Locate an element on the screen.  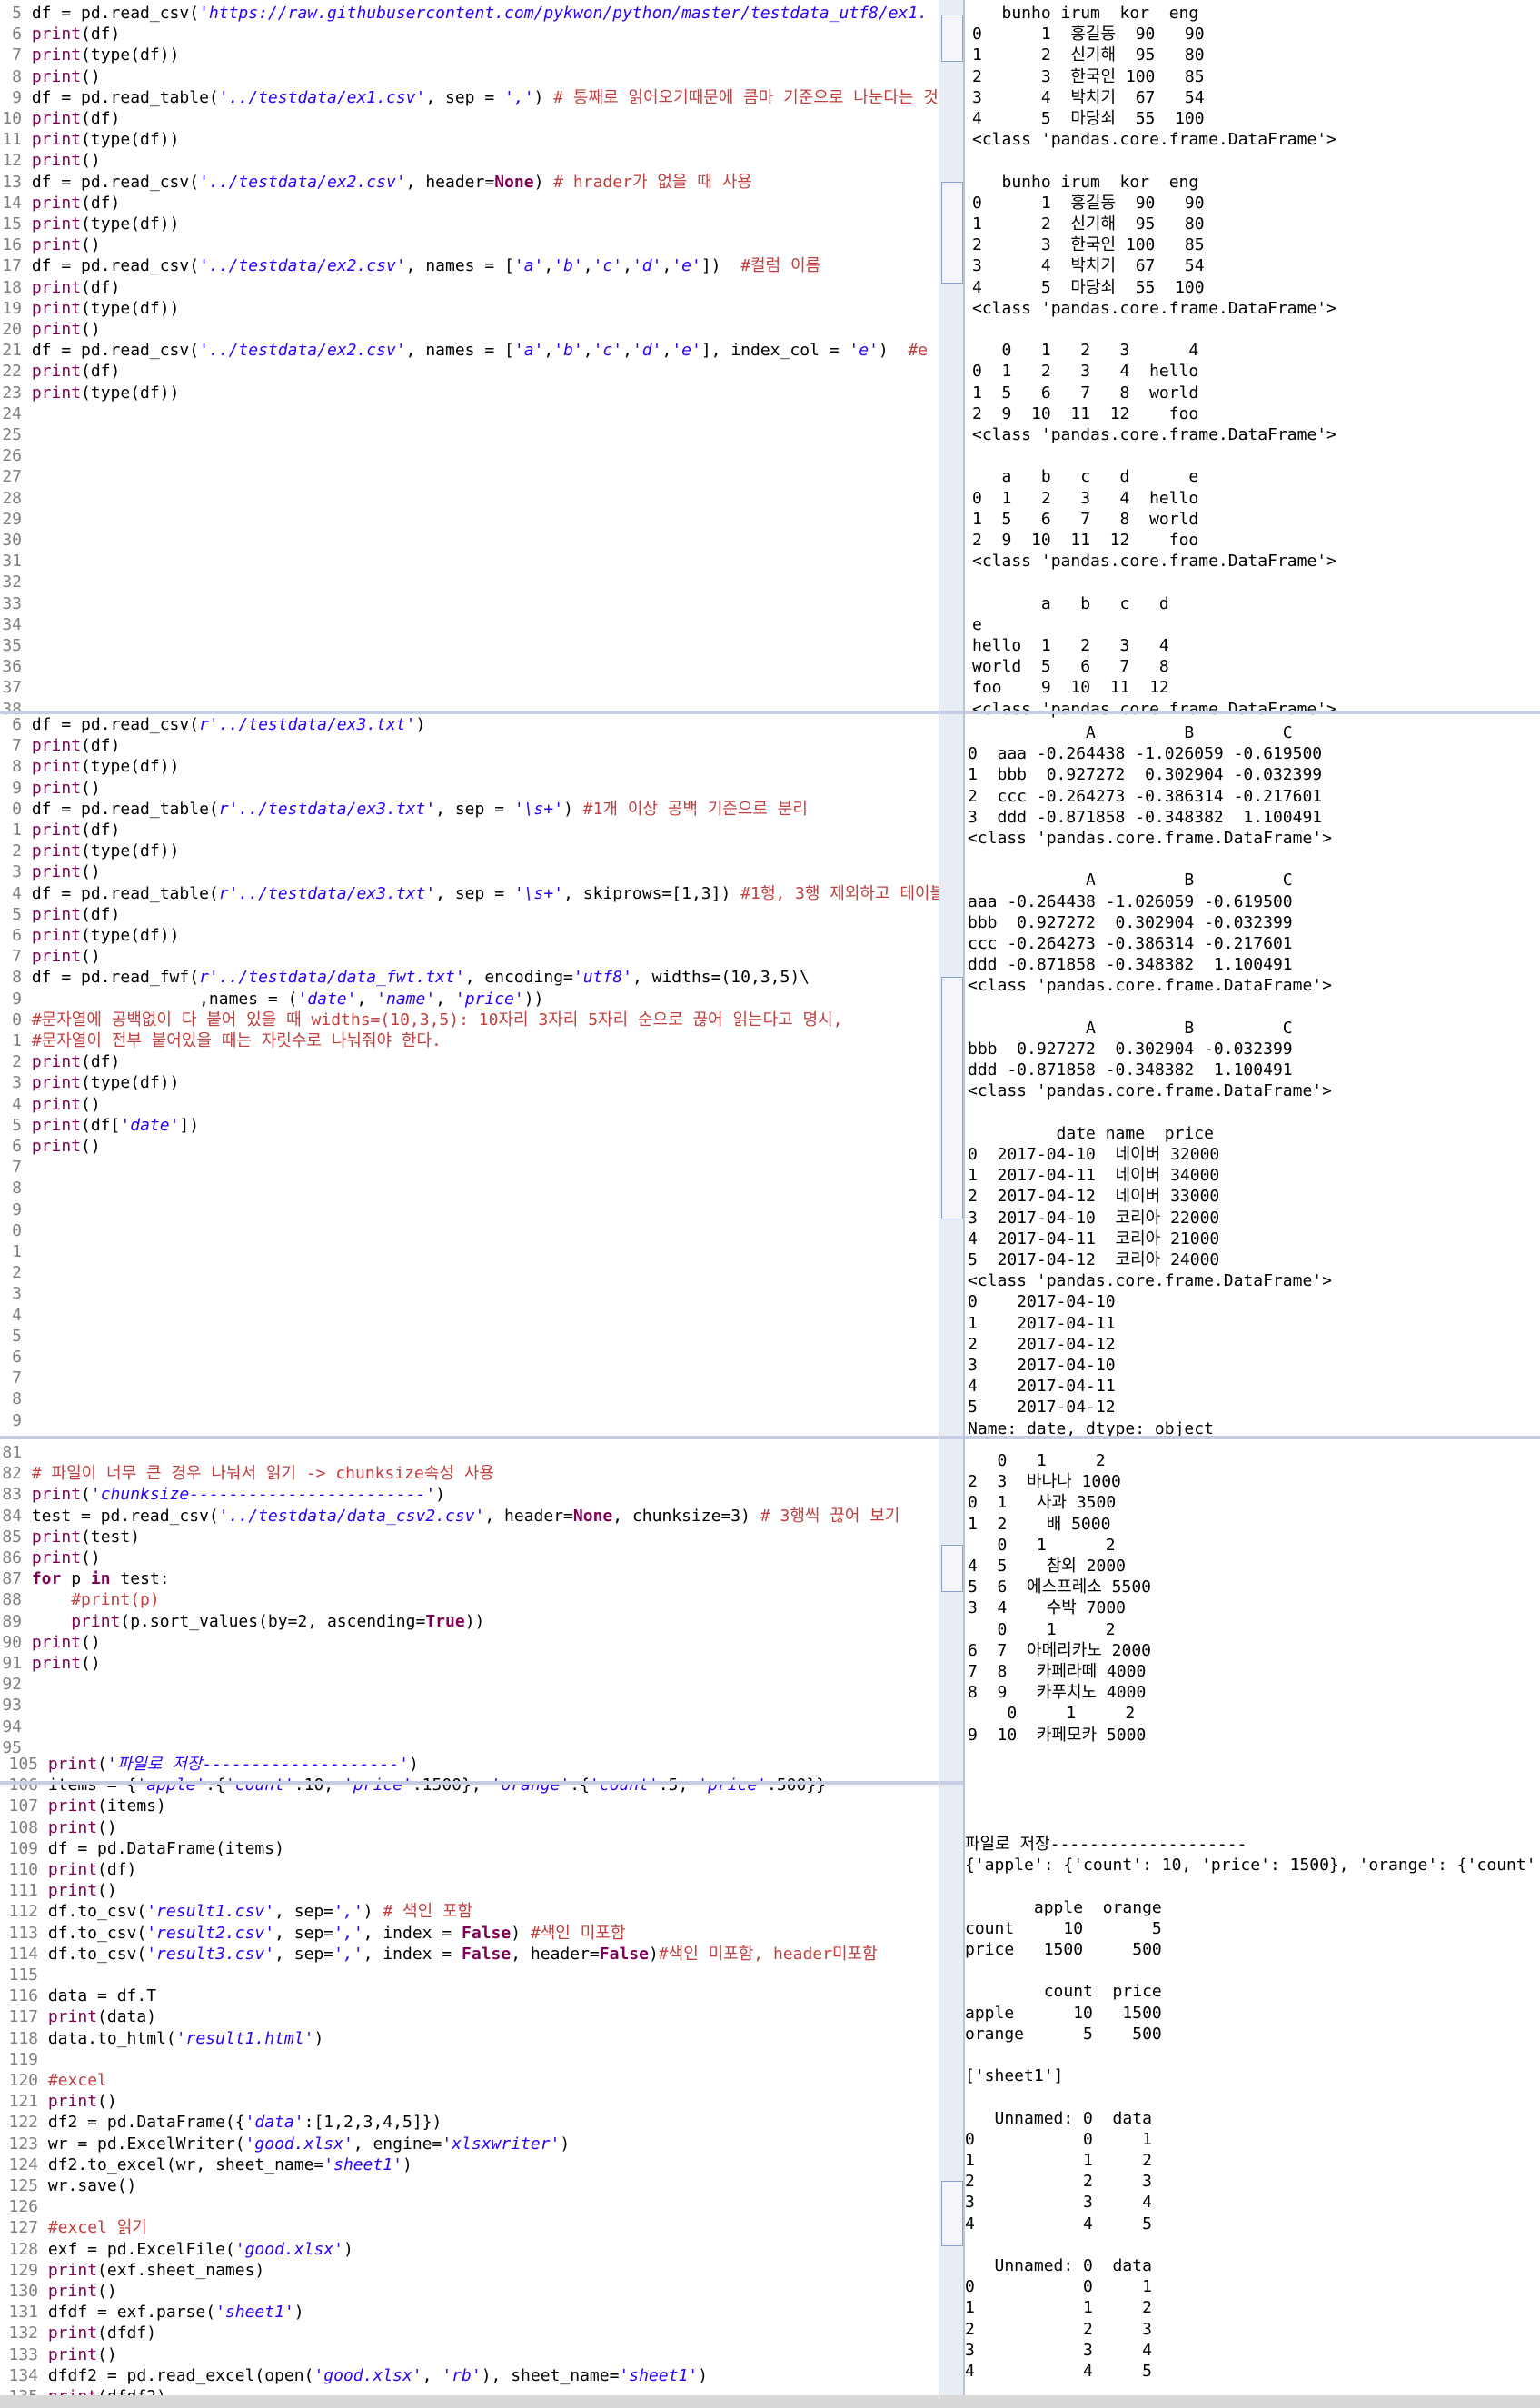
code-line: 8 print(type(df)) is located at coordinates (89, 766).